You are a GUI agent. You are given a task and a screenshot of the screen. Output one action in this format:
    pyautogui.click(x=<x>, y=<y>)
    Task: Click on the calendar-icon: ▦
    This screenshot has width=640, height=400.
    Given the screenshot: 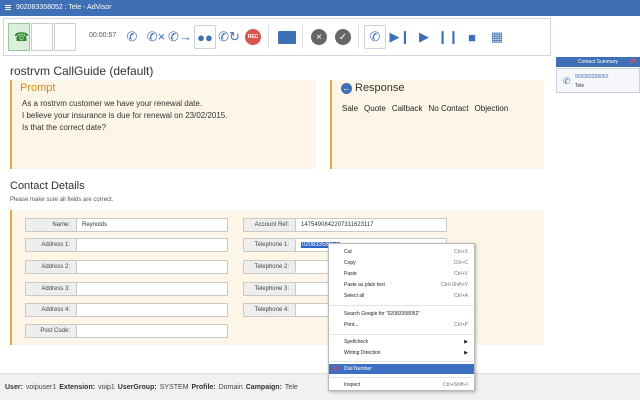 What is the action you would take?
    pyautogui.click(x=497, y=37)
    